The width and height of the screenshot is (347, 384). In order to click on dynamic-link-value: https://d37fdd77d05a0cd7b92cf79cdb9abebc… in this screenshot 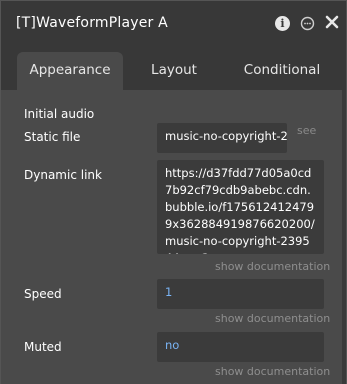, I will do `click(240, 210)`.